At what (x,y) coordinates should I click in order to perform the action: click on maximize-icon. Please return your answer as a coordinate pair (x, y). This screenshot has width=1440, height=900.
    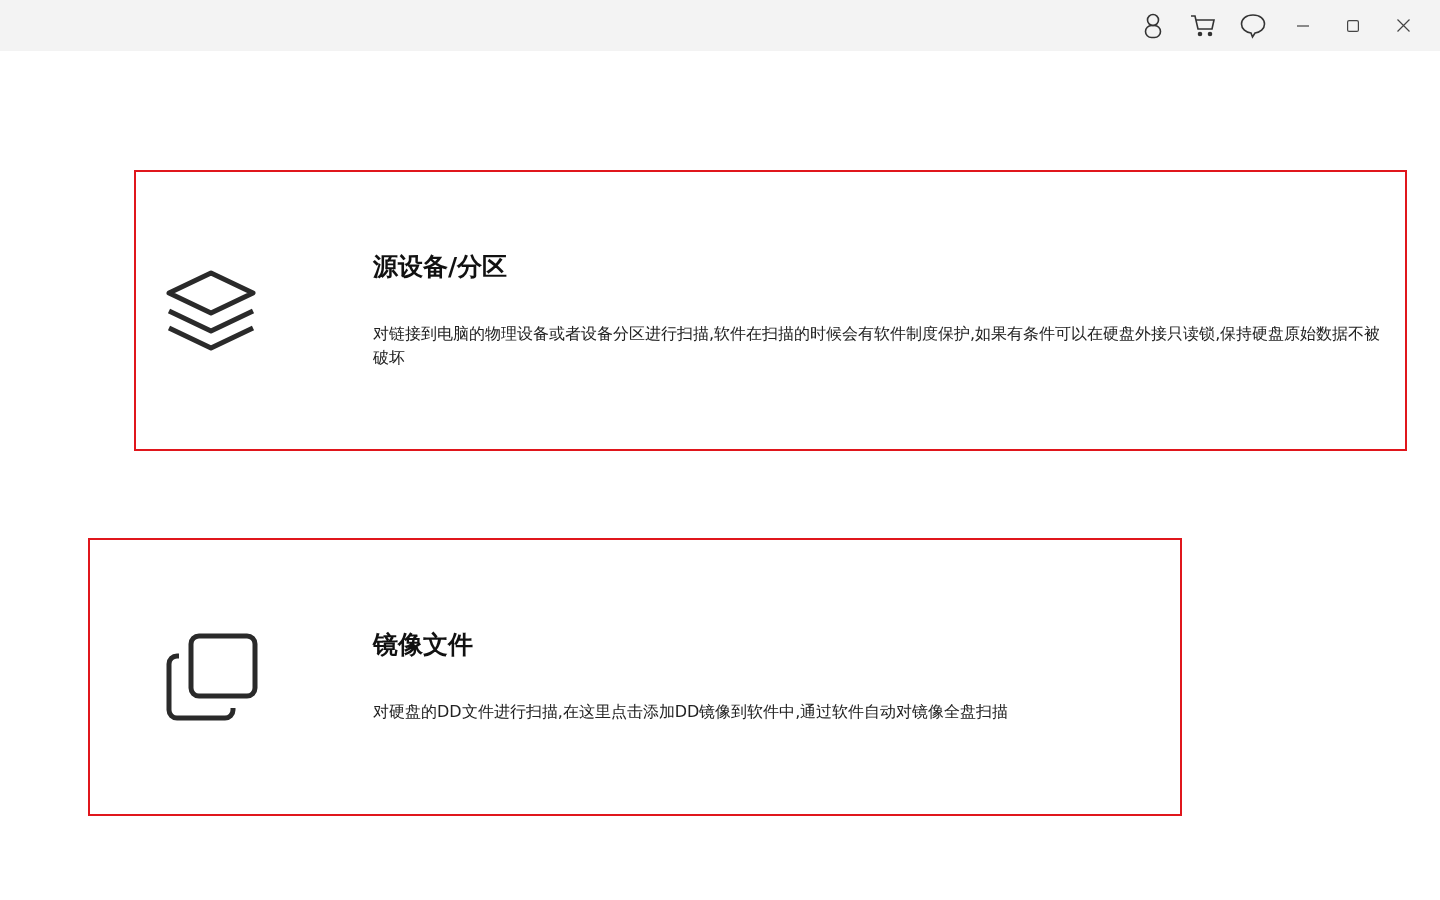
    Looking at the image, I should click on (1353, 25).